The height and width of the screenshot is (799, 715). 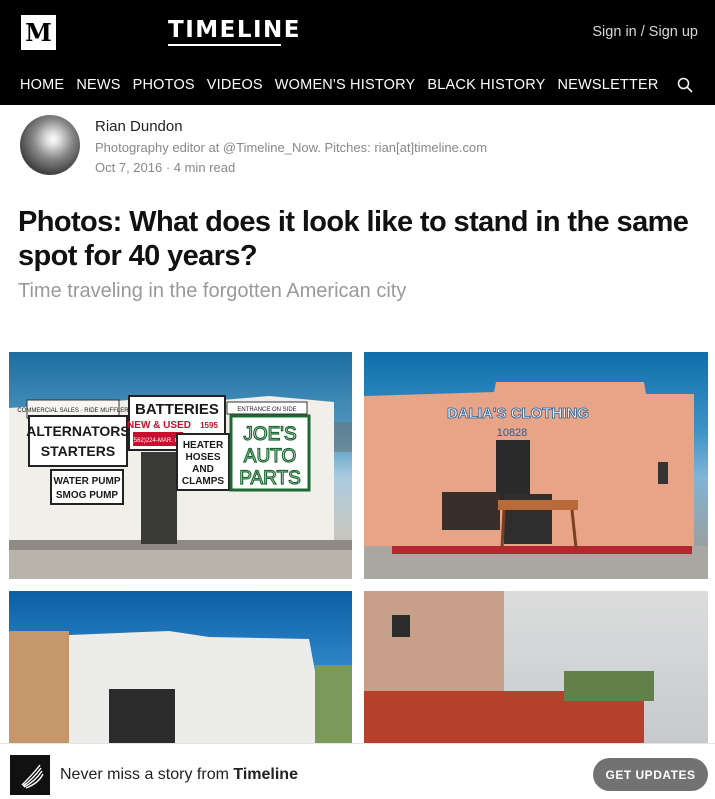 I want to click on nav-videos: VIDEOS, so click(x=235, y=85).